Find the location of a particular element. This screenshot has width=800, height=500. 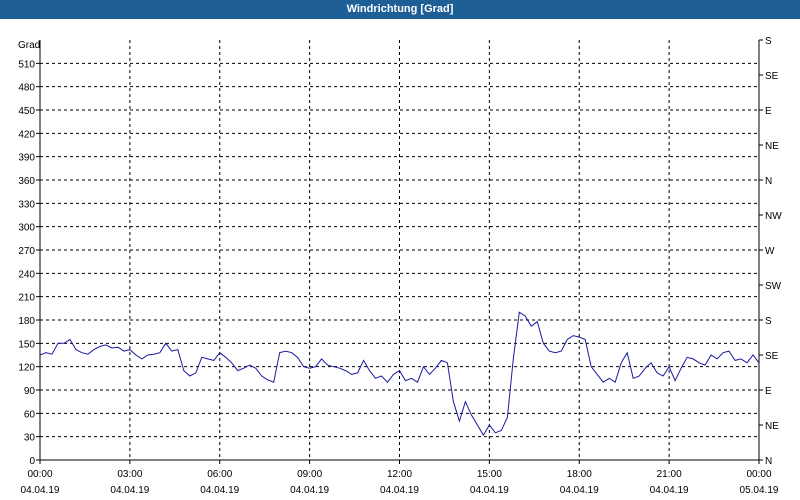

x-tick-time: 15:00 is located at coordinates (489, 474).